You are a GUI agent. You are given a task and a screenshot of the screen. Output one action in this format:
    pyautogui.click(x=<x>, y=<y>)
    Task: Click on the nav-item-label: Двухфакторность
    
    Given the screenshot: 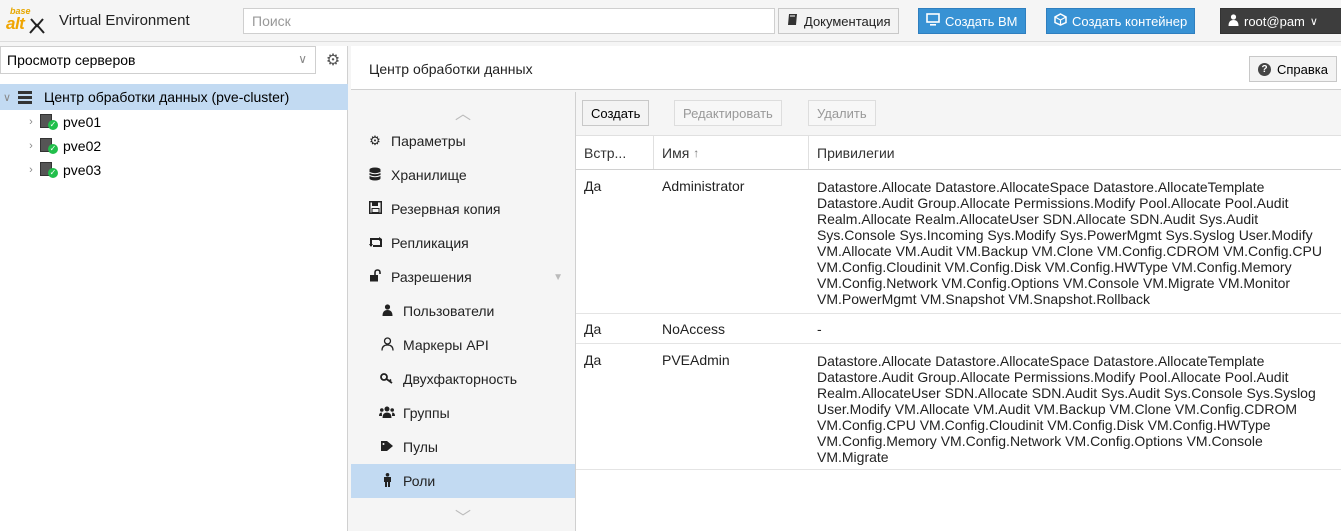 What is the action you would take?
    pyautogui.click(x=460, y=379)
    